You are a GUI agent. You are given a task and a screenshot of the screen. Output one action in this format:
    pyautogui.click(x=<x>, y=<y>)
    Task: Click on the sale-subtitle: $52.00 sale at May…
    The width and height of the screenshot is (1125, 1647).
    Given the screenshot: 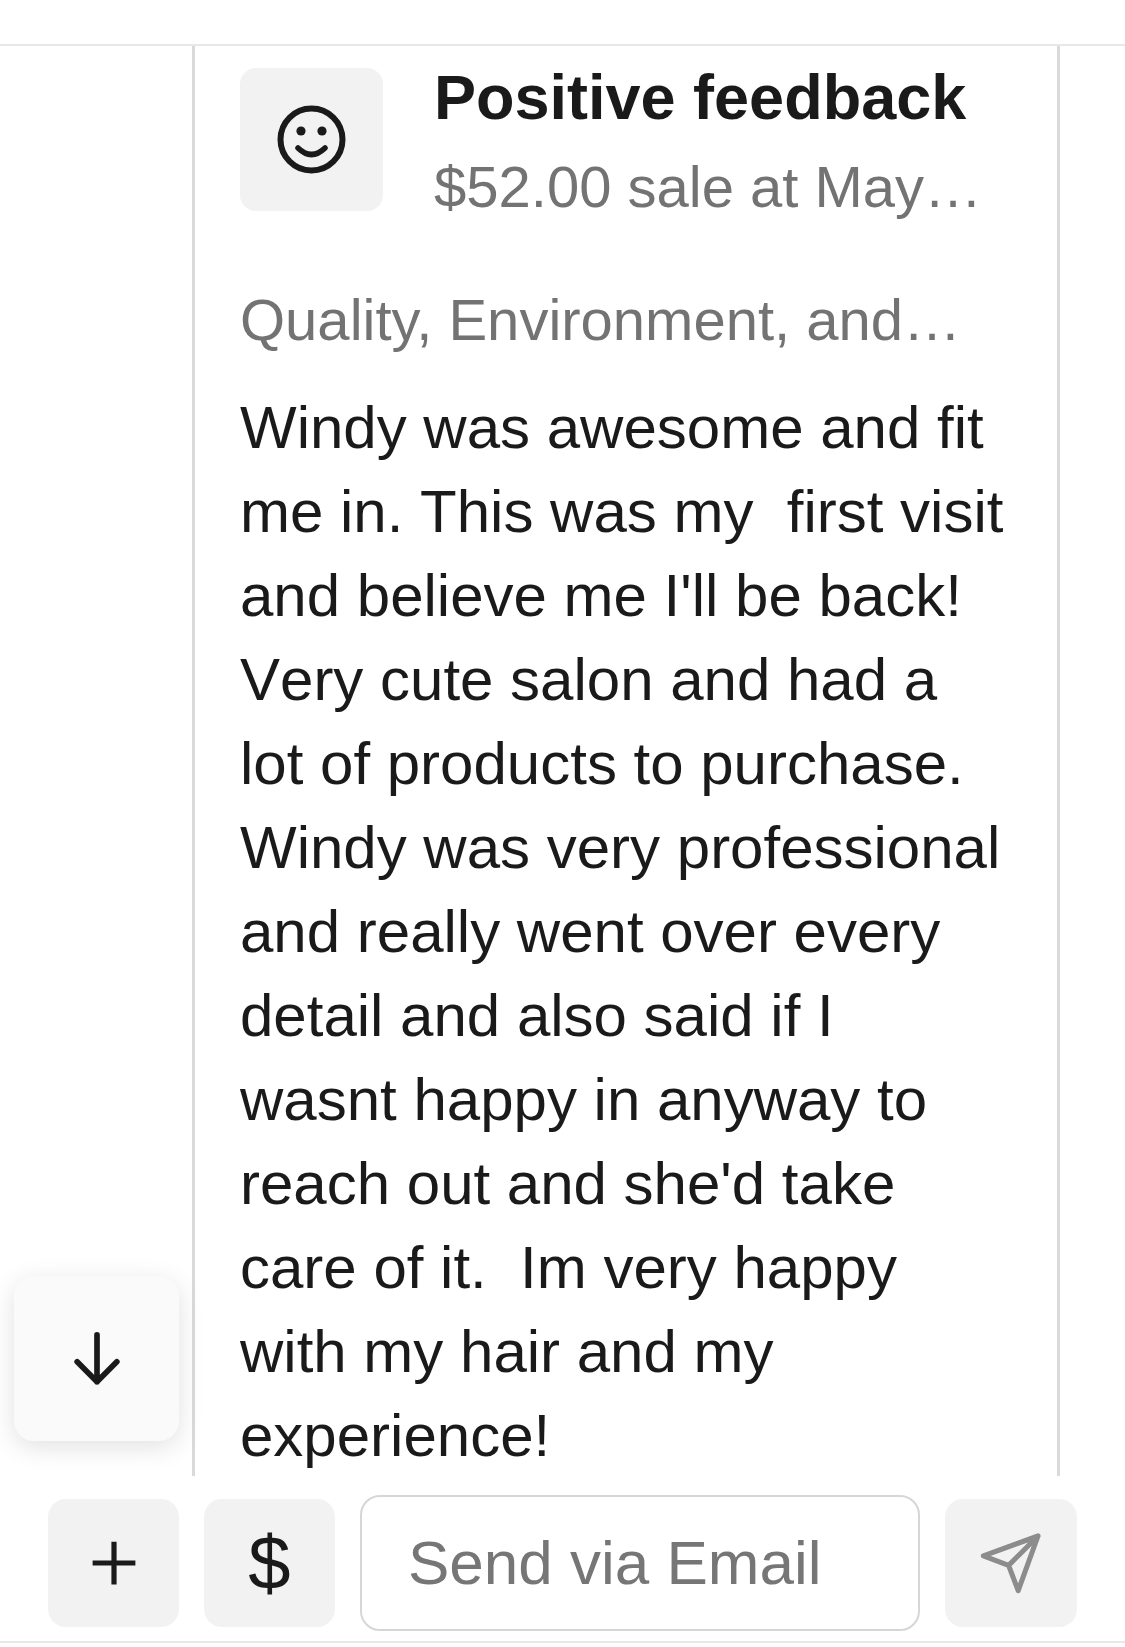 What is the action you would take?
    pyautogui.click(x=708, y=187)
    